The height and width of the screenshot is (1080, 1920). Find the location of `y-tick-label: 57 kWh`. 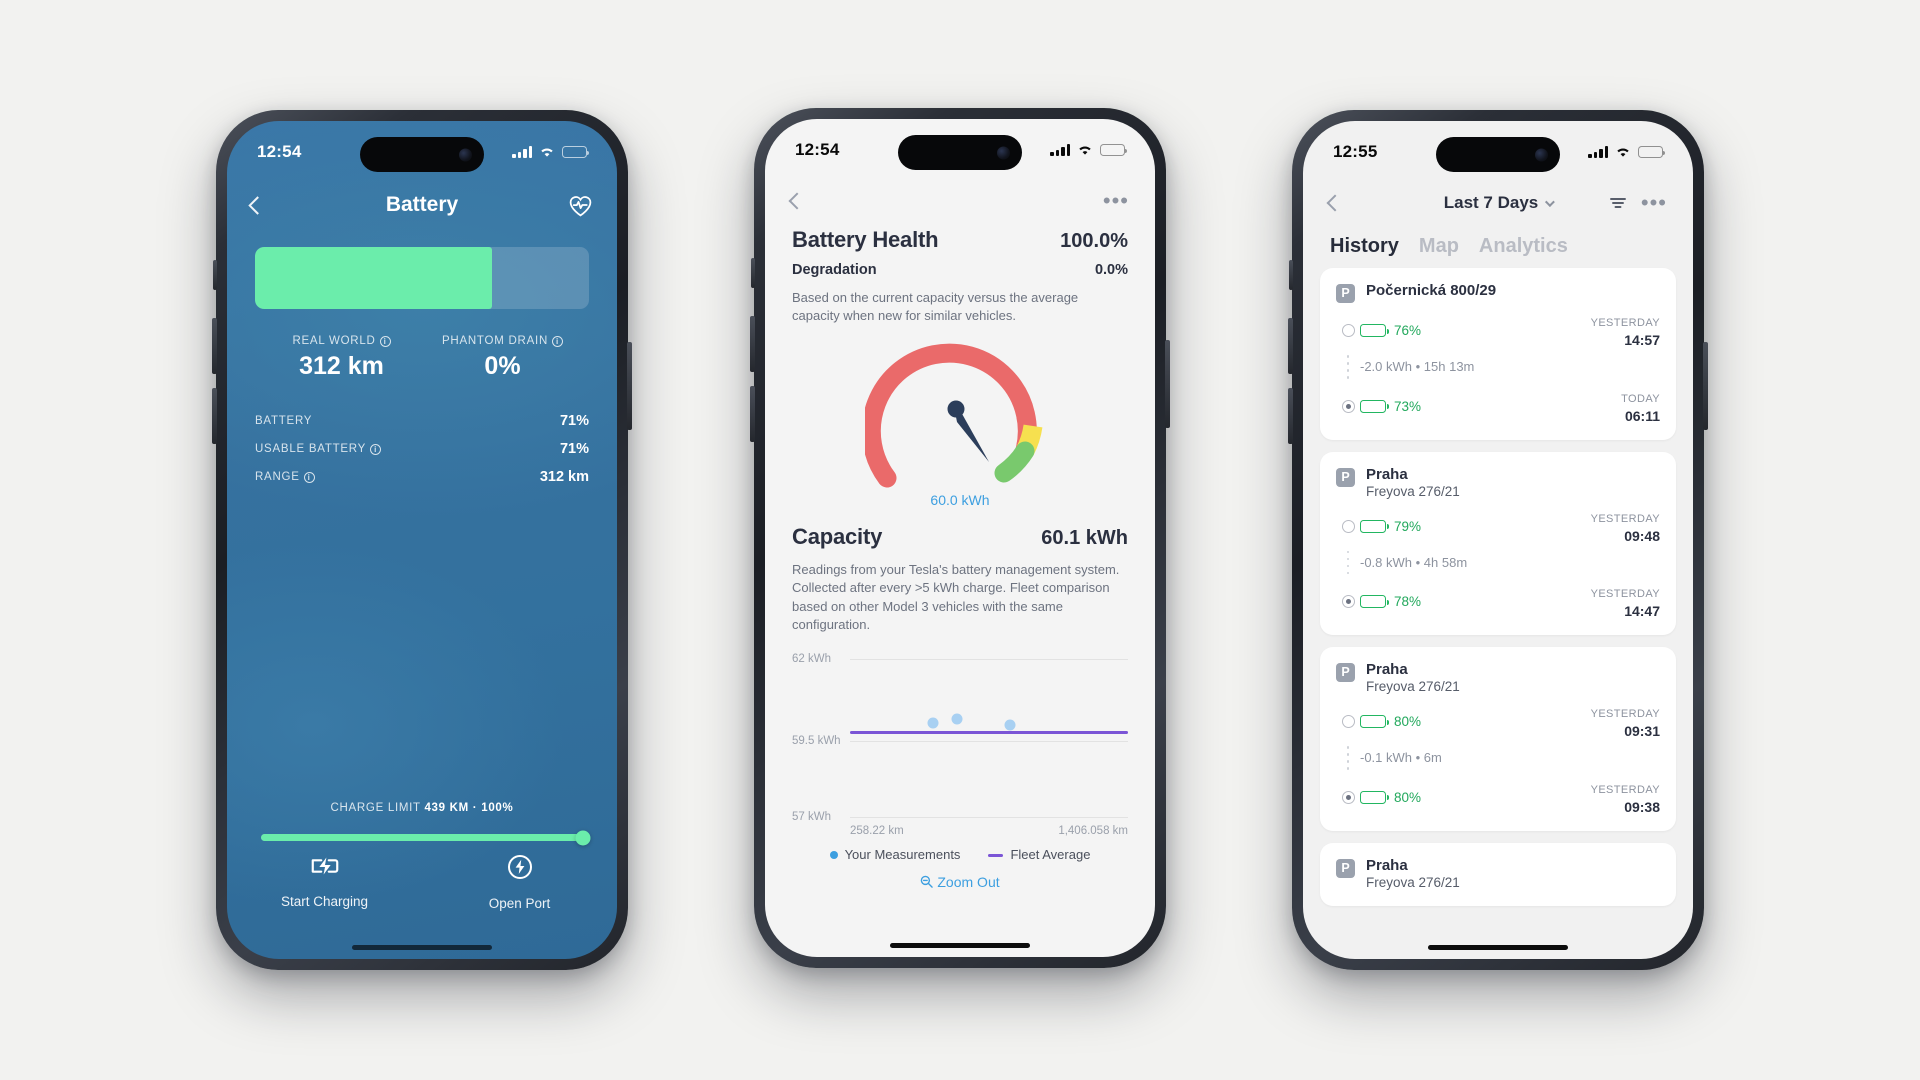

y-tick-label: 57 kWh is located at coordinates (811, 816).